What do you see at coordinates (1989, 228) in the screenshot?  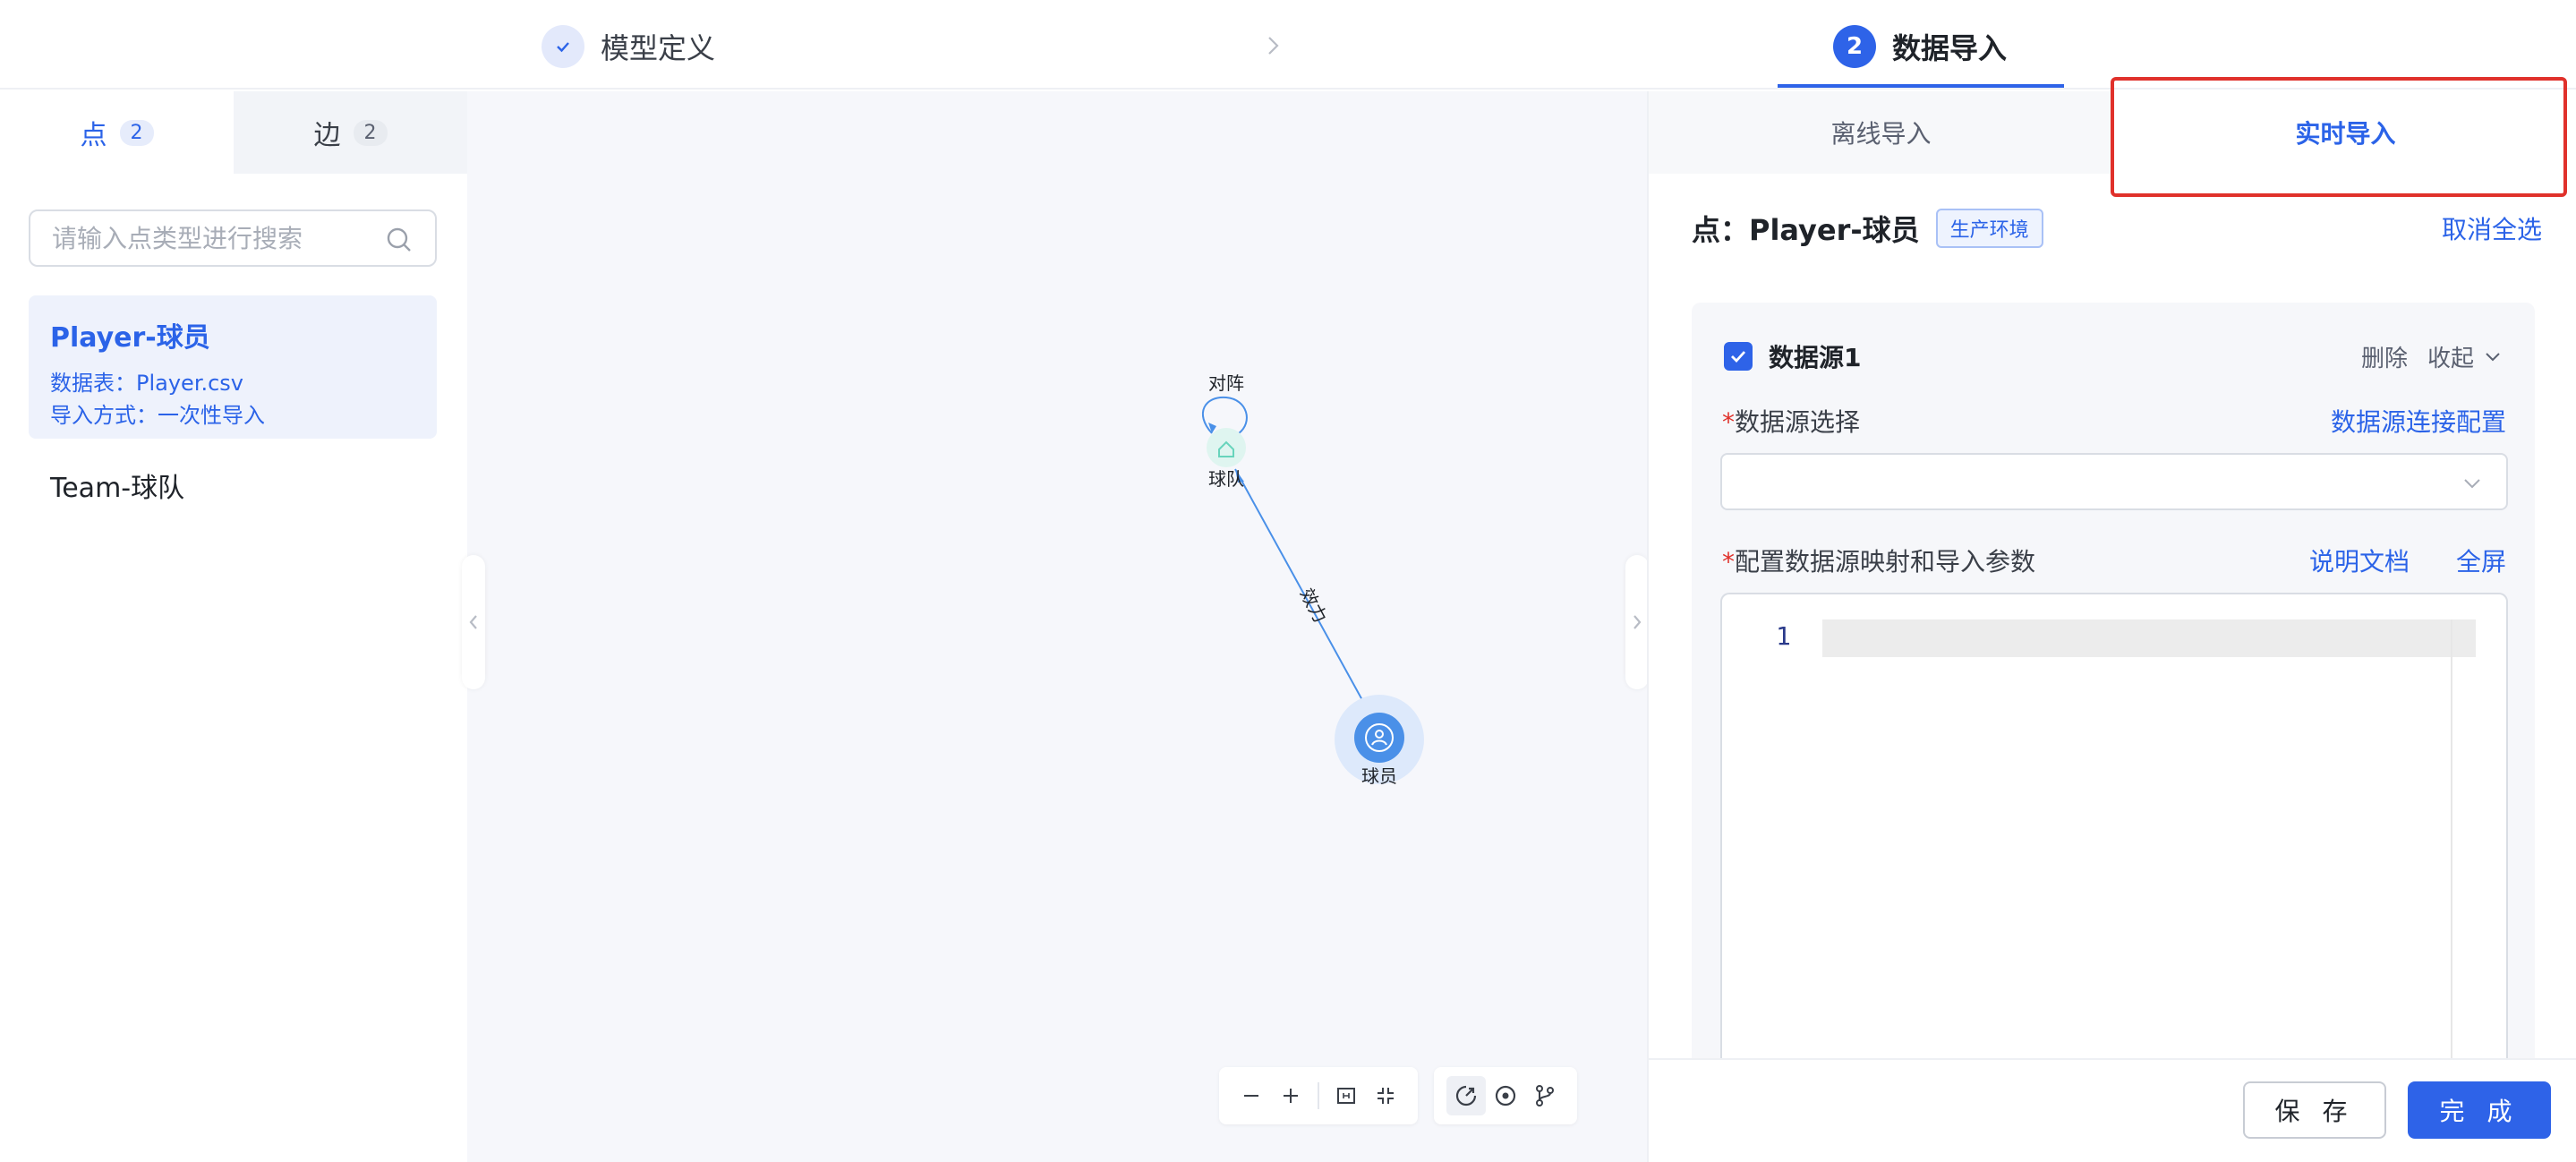 I see `env-tag: 生产环境` at bounding box center [1989, 228].